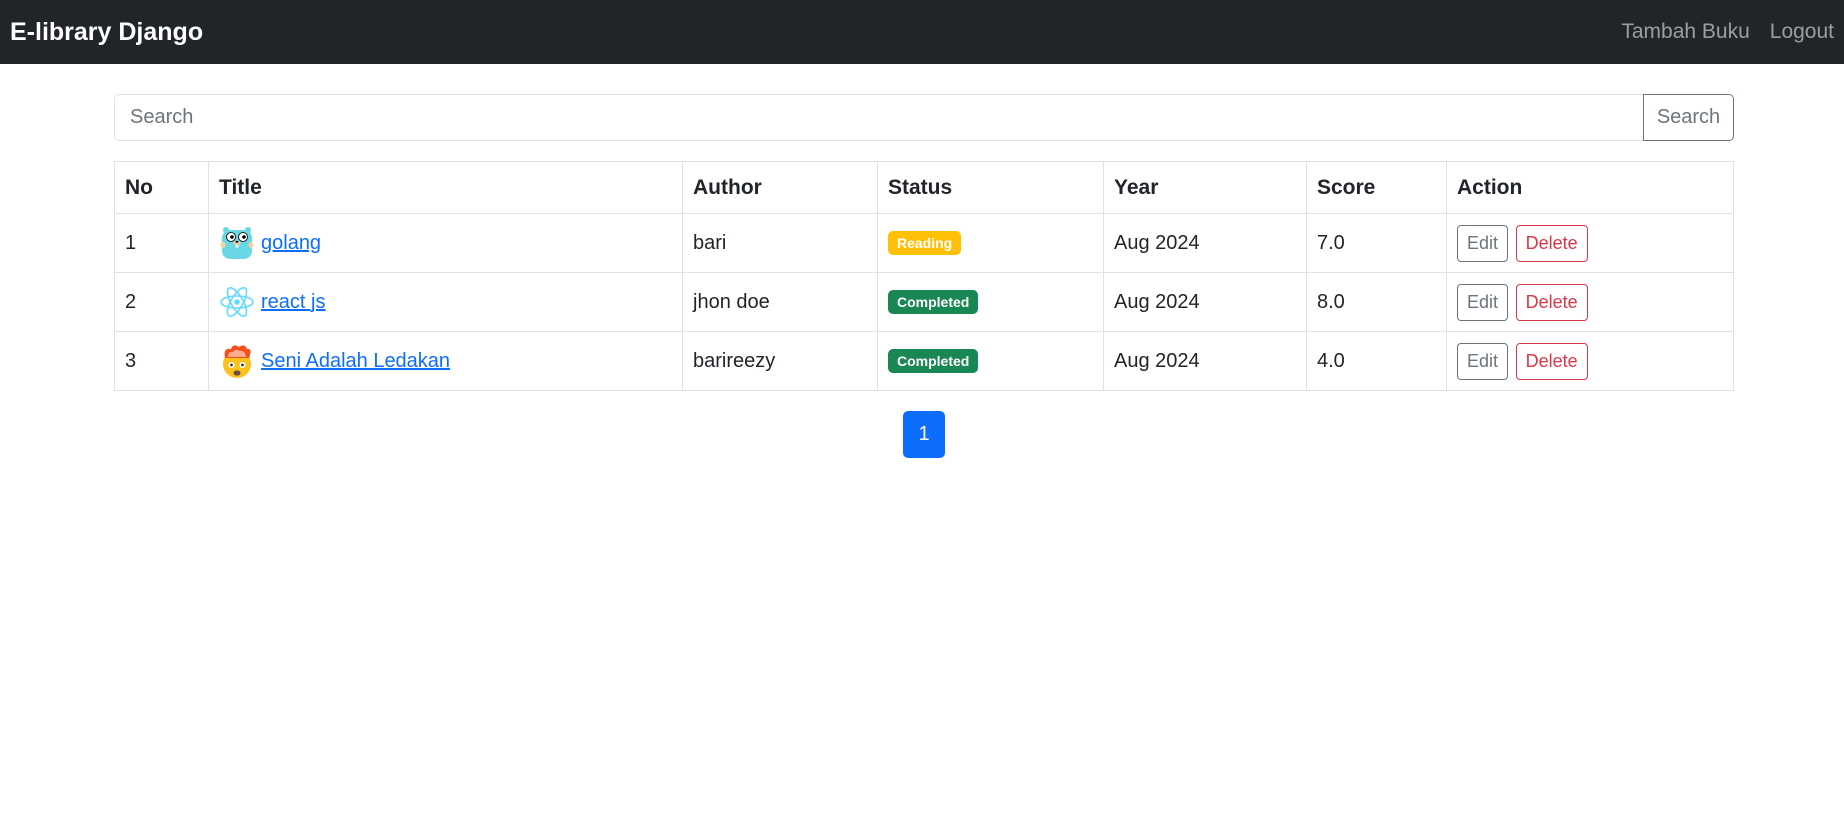 The width and height of the screenshot is (1844, 821). Describe the element at coordinates (922, 32) in the screenshot. I see `navbar: E-library Django Tambah Buku Logout` at that location.